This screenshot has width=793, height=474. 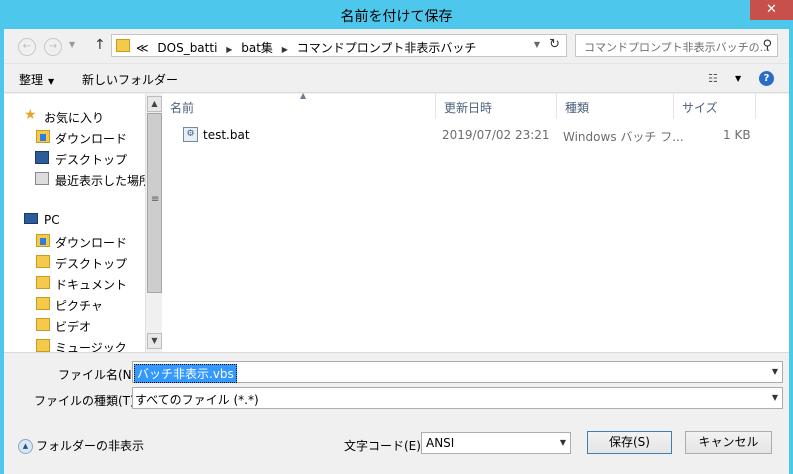 I want to click on breadcrumb-item: bat集, so click(x=257, y=48).